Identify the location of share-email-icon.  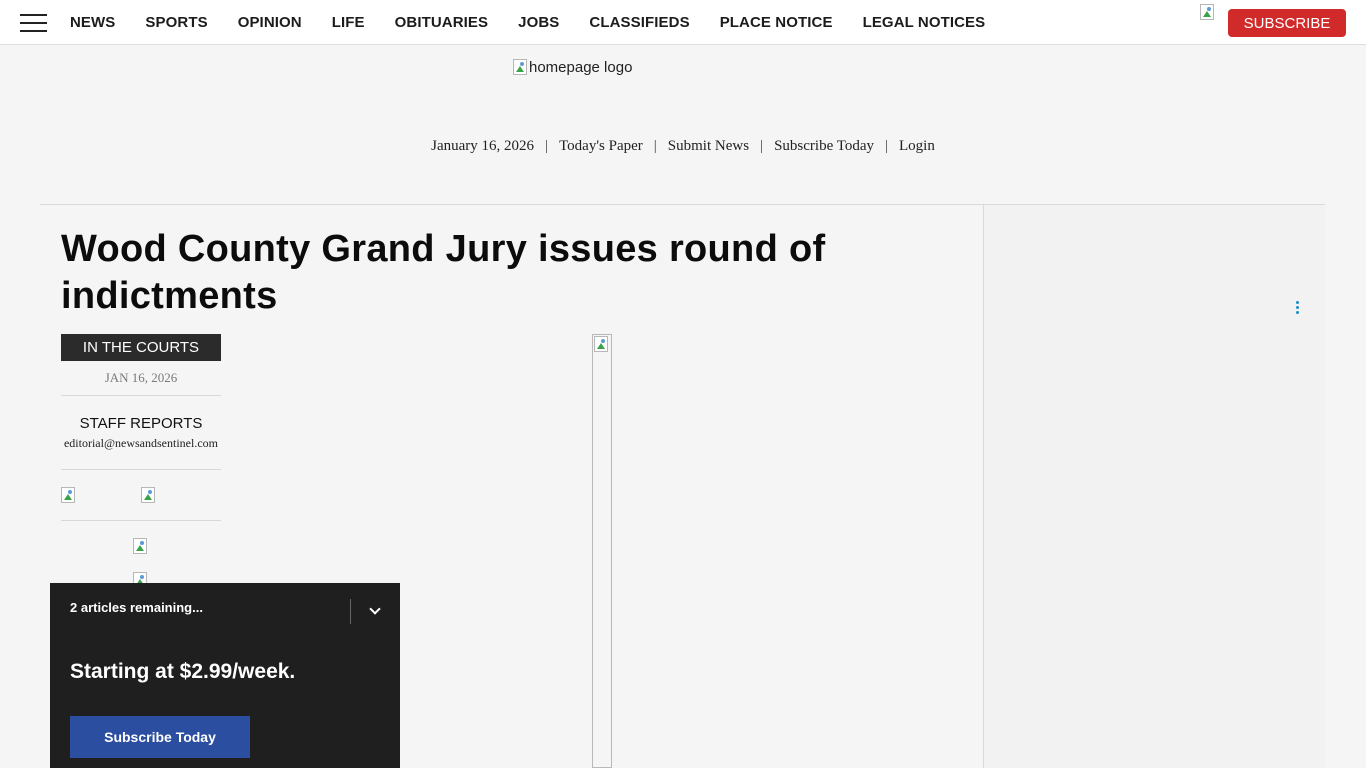
(140, 546).